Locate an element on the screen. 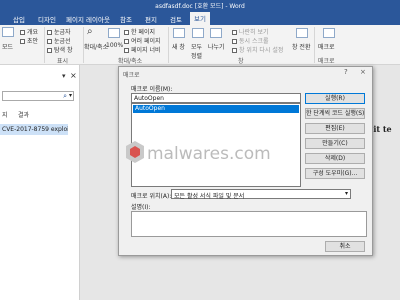  cancel-button: 취소 is located at coordinates (345, 246).